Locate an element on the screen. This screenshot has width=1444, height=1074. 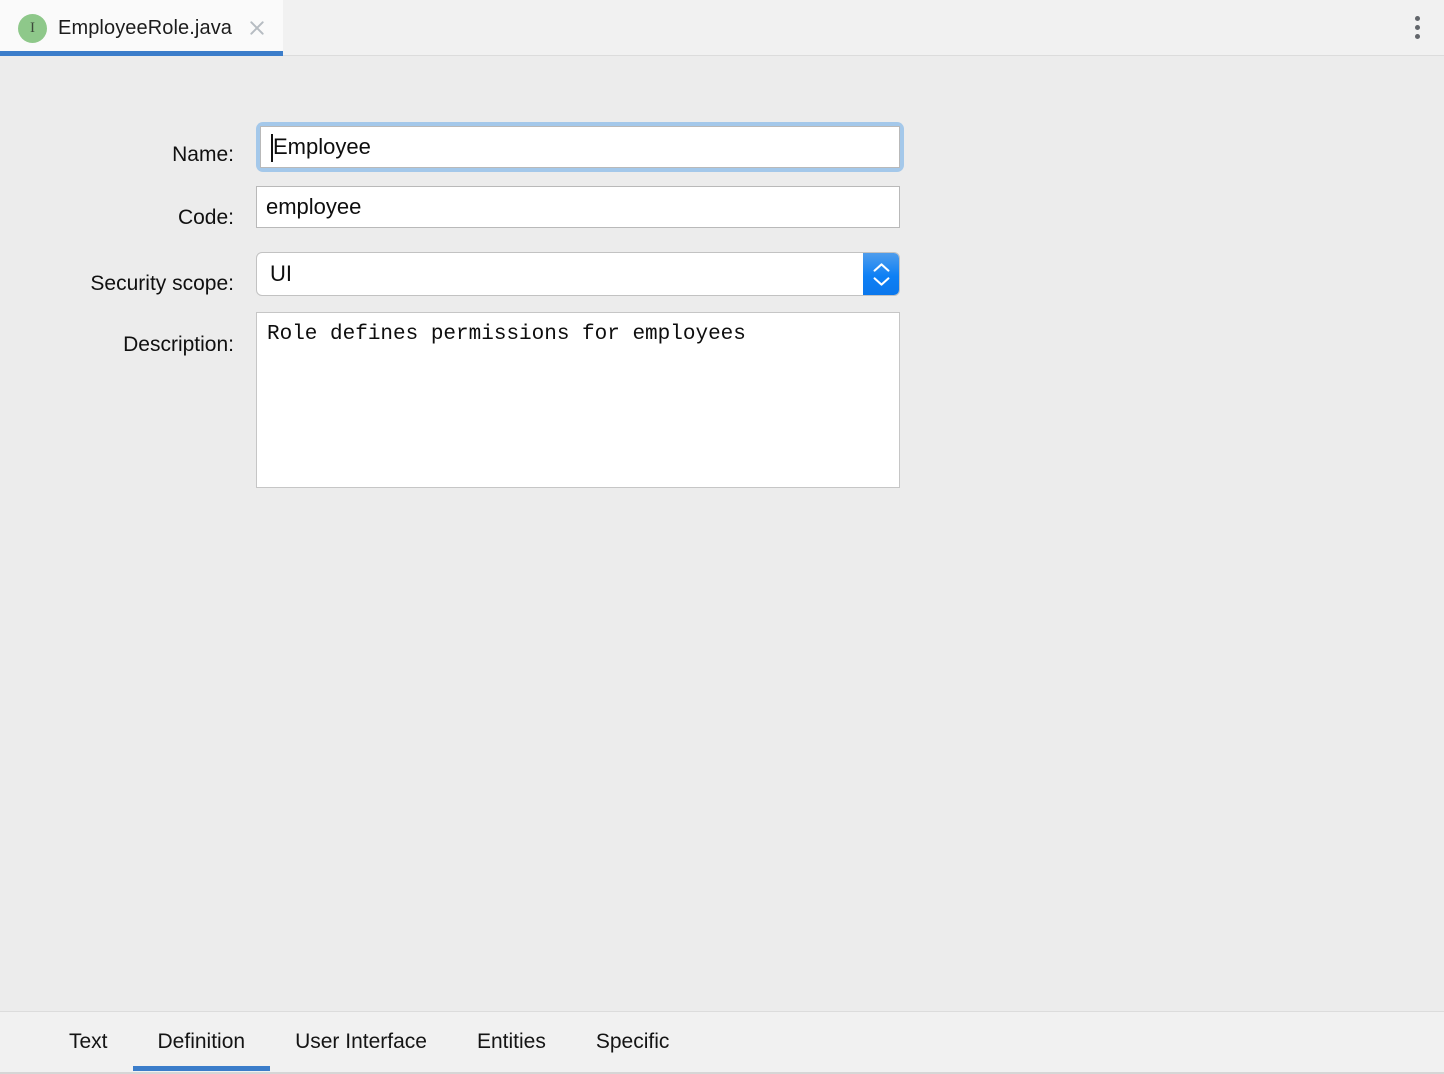
form-row-name: Name: Employee is located at coordinates (482, 147).